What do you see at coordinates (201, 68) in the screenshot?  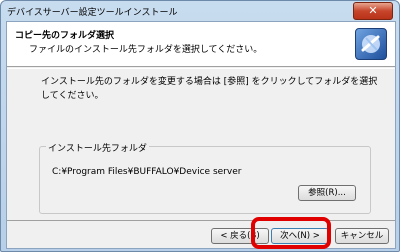 I see `header-divider` at bounding box center [201, 68].